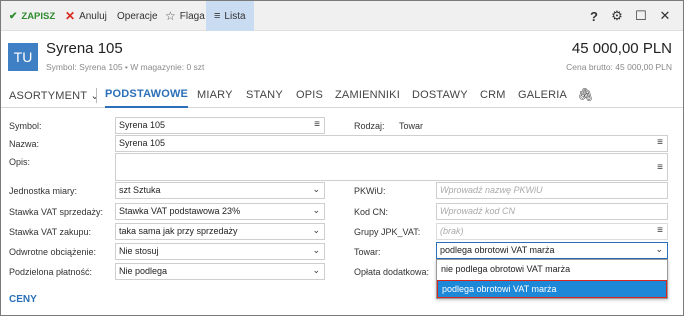 This screenshot has height=316, width=684. I want to click on operations-button: Operacje, so click(137, 16).